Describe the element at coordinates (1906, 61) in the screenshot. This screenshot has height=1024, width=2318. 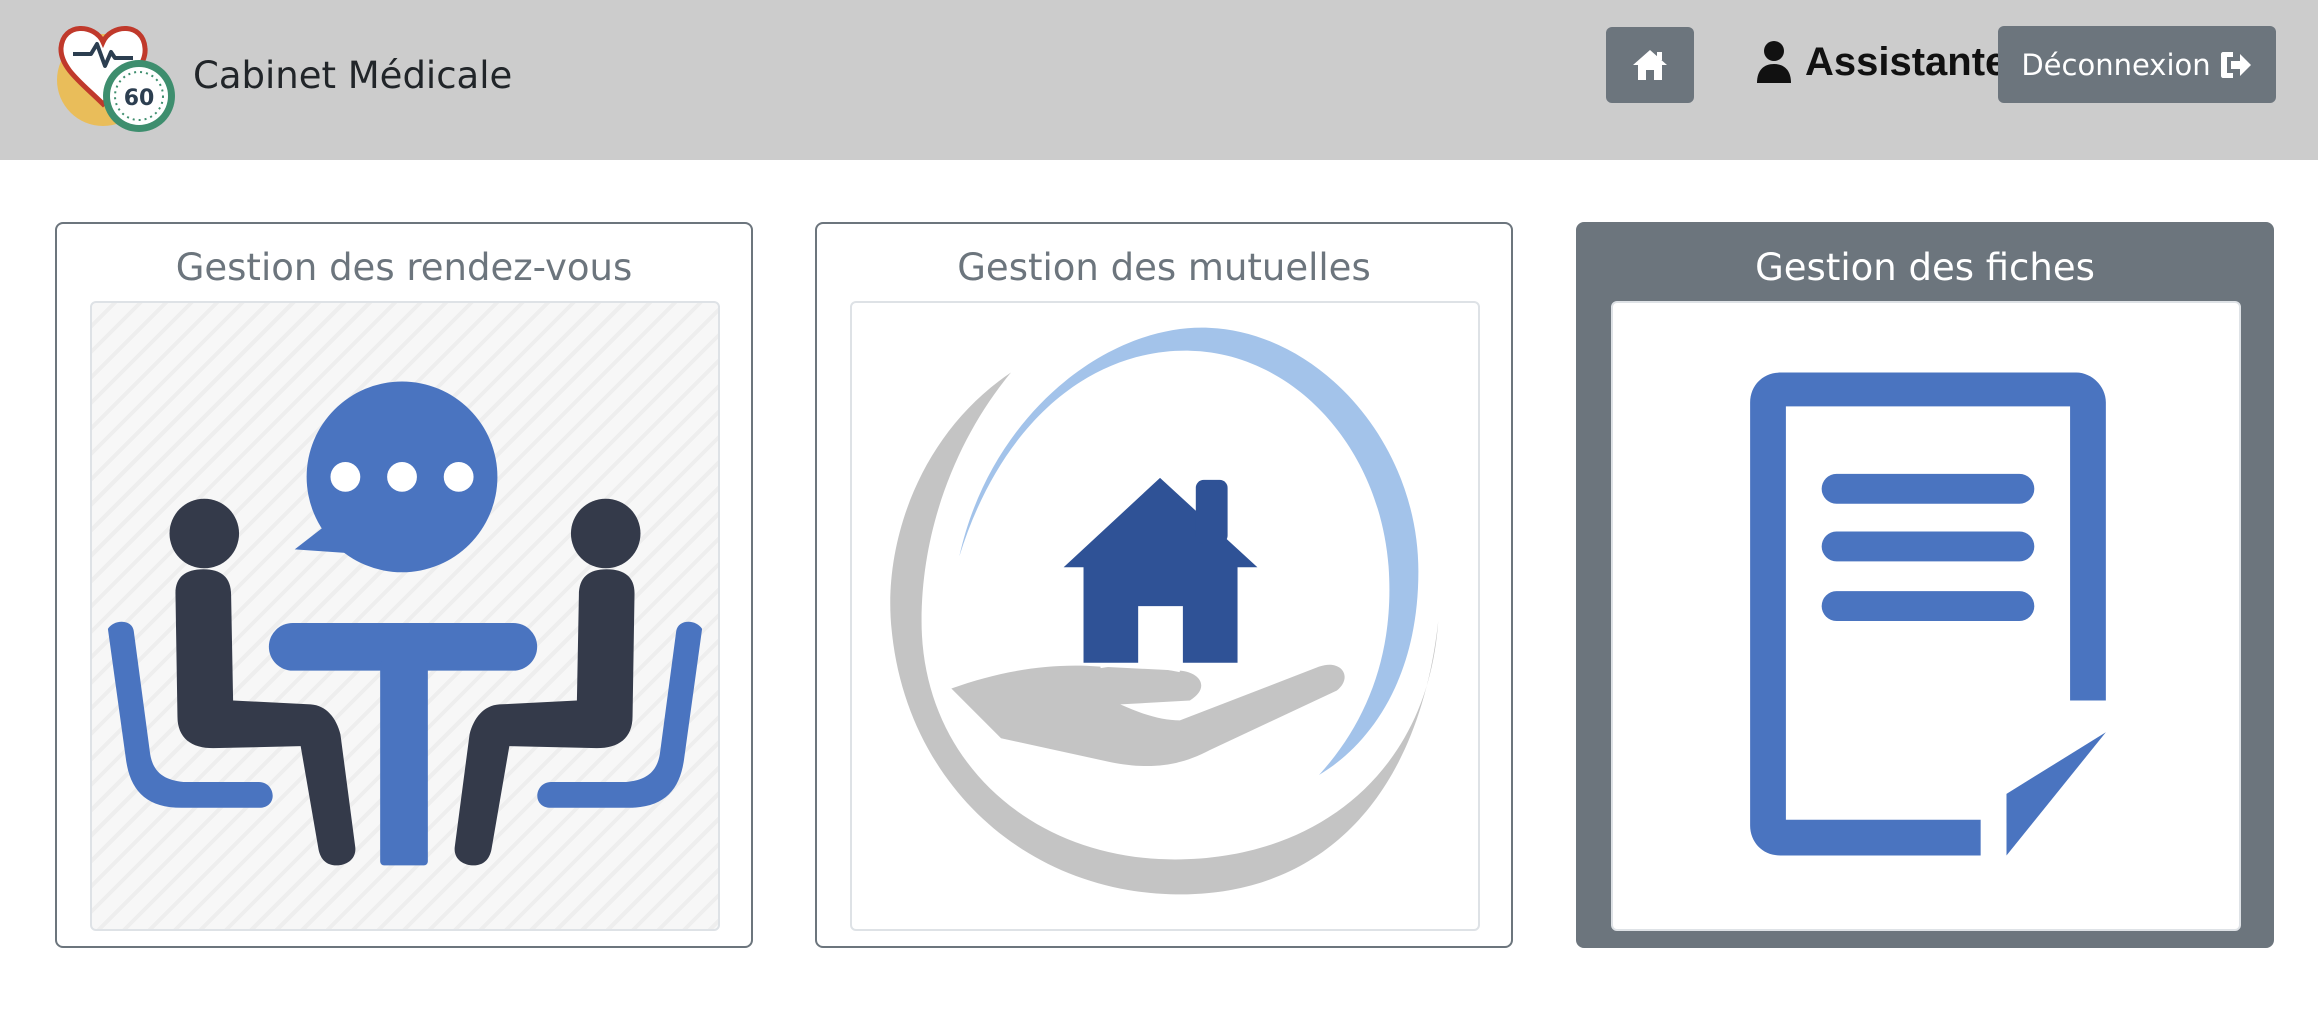
I see `user-role: Assistante` at that location.